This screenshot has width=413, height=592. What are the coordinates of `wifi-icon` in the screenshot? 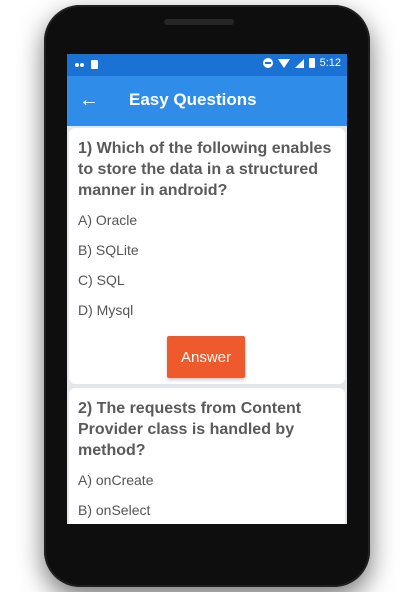 It's located at (283, 63).